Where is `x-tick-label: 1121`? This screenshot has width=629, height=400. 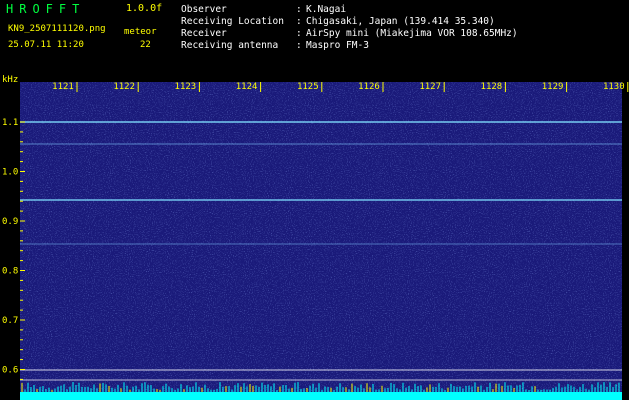 x-tick-label: 1121 is located at coordinates (63, 87).